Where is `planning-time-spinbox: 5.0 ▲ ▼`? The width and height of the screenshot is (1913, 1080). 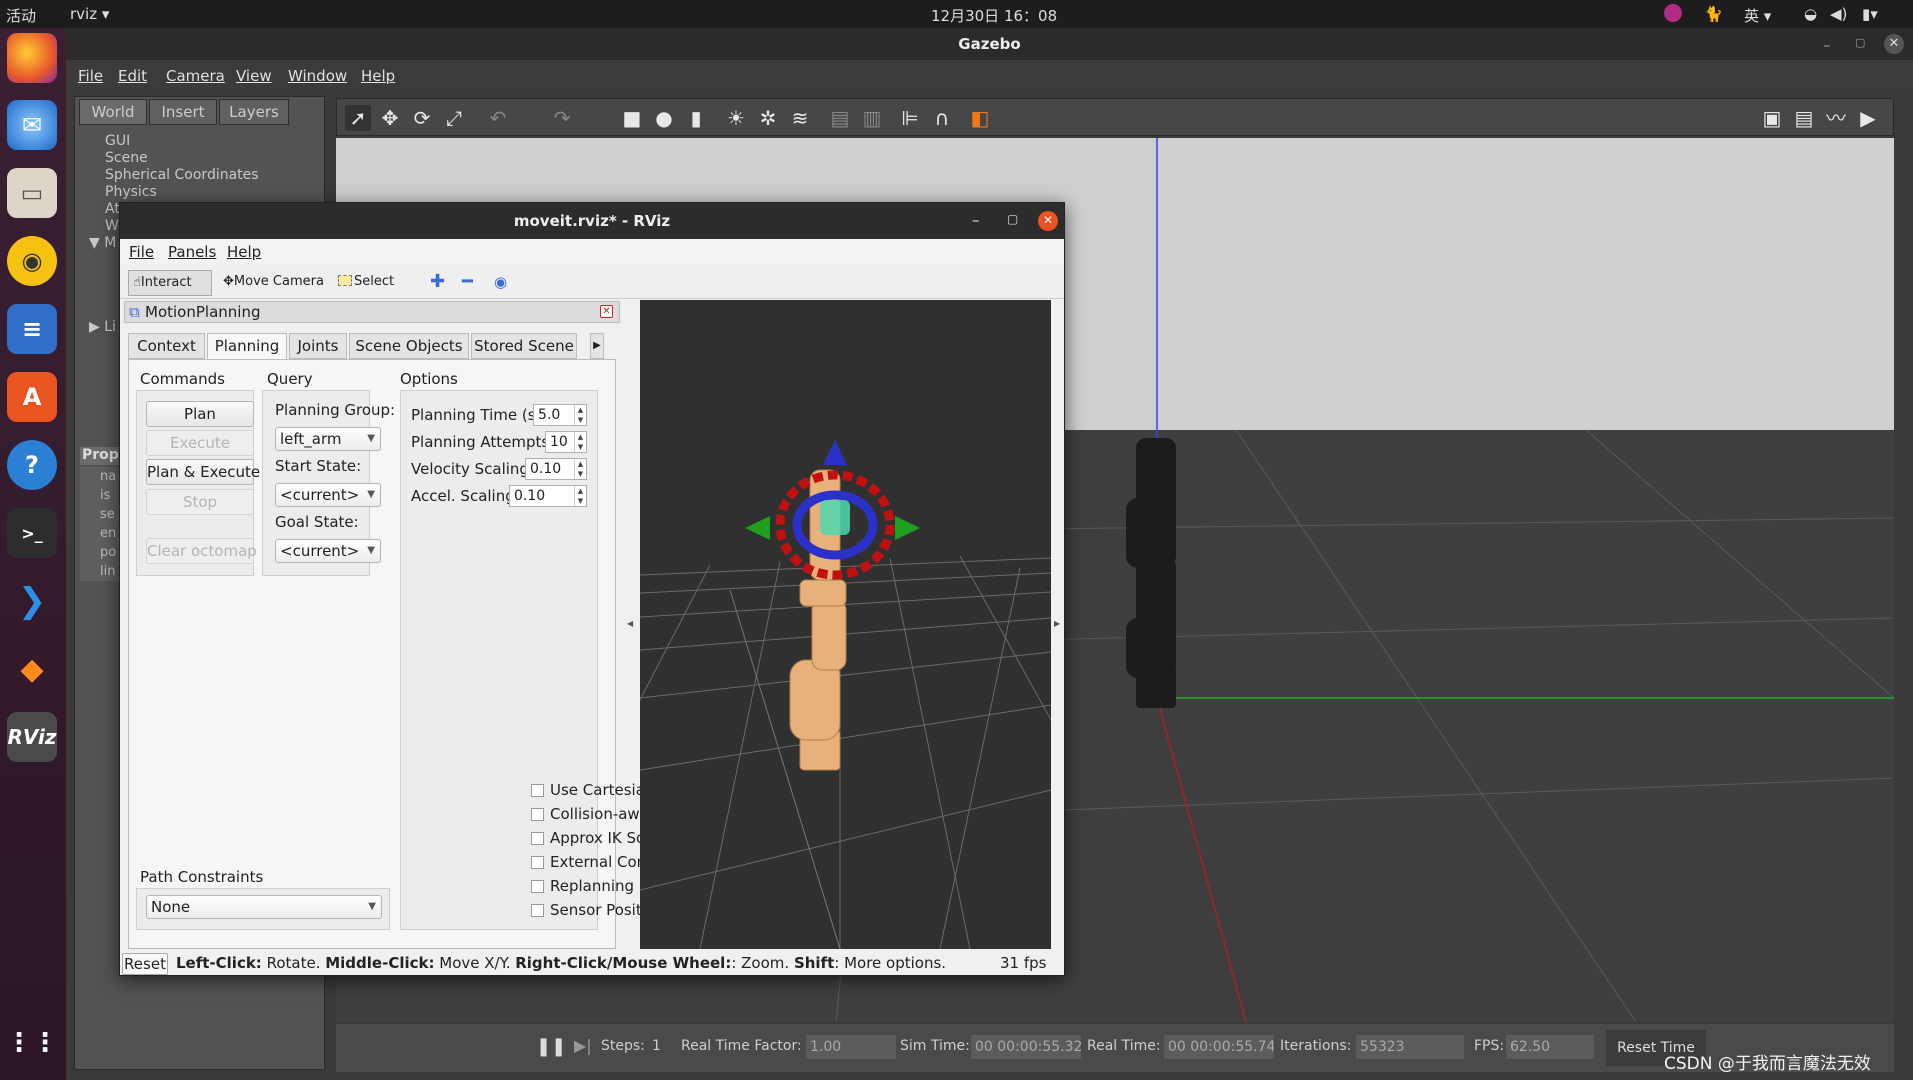
planning-time-spinbox: 5.0 ▲ ▼ is located at coordinates (560, 415).